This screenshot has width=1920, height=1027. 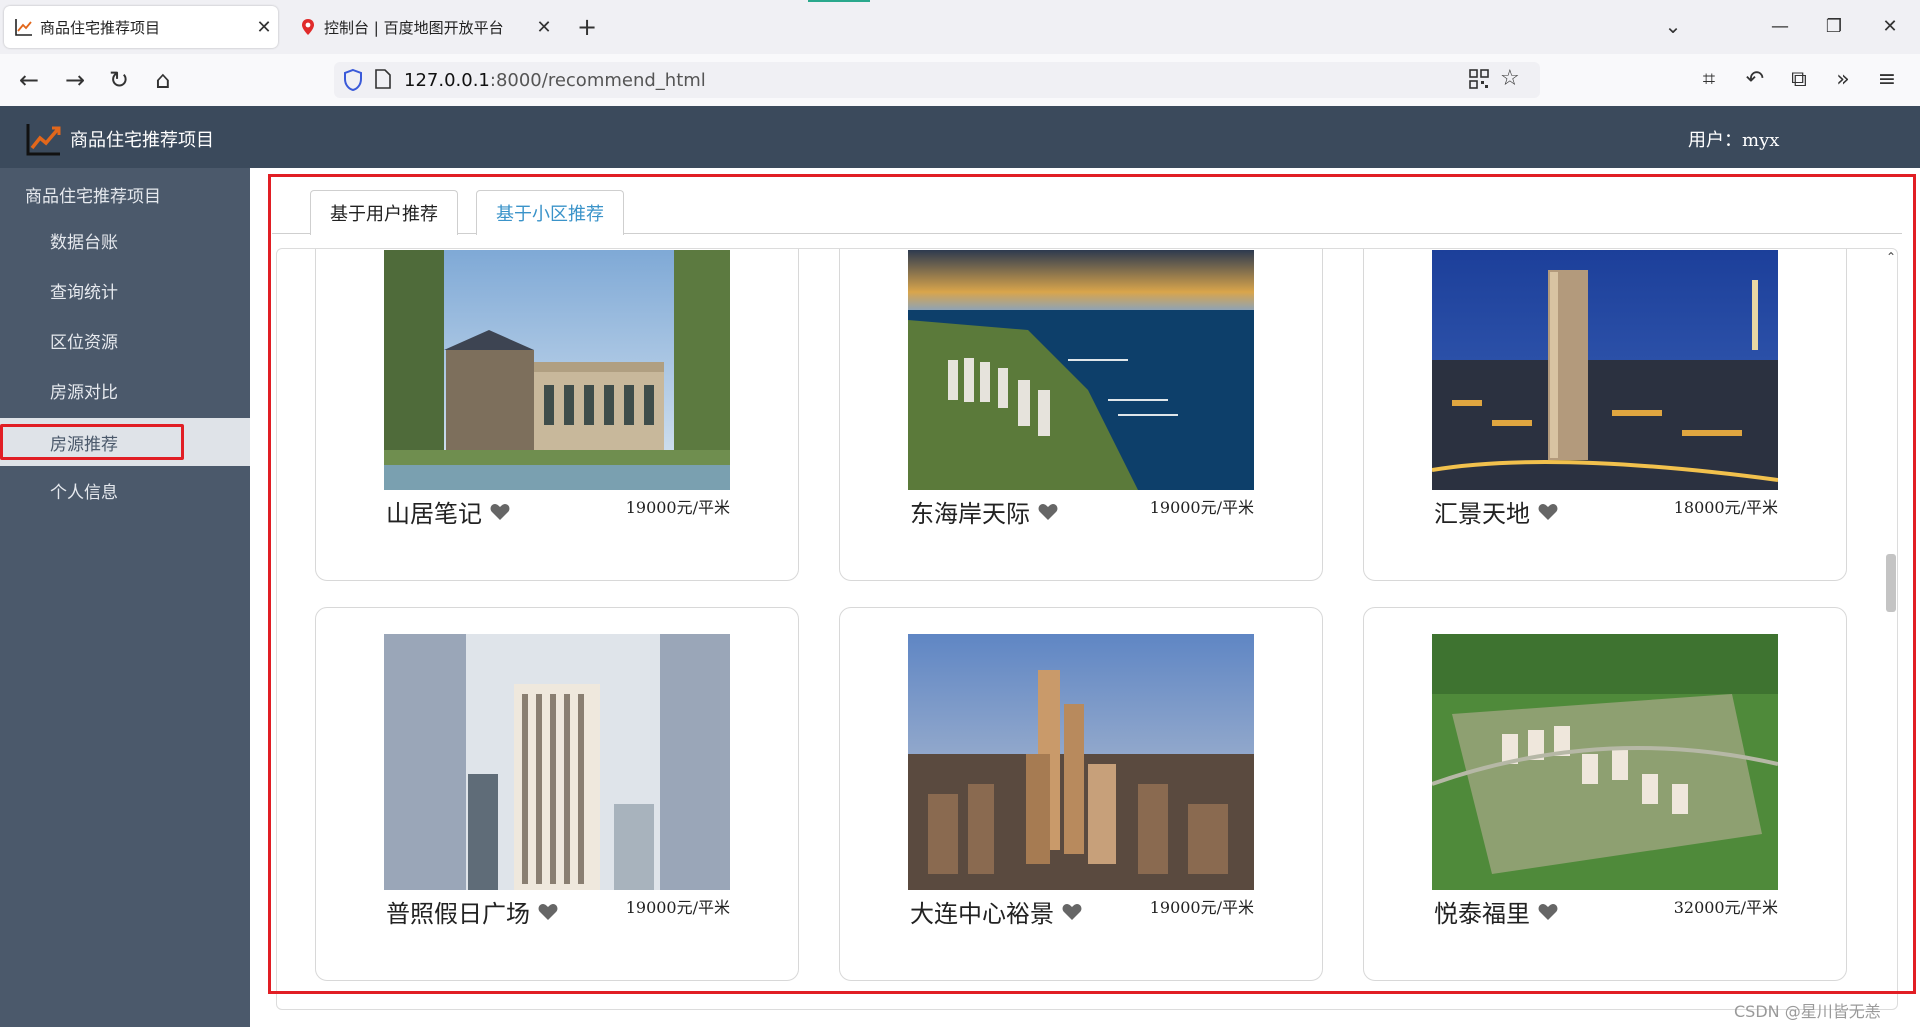 I want to click on sidebar-item-location-resources: 区位资源, so click(x=125, y=340).